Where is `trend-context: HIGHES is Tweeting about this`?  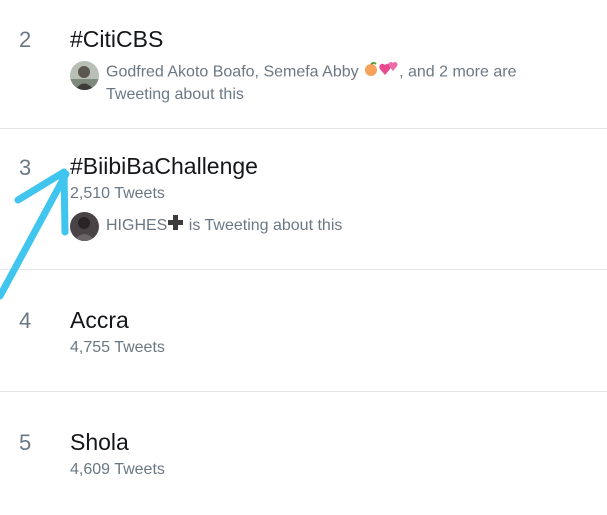
trend-context: HIGHES is Tweeting about this is located at coordinates (323, 226).